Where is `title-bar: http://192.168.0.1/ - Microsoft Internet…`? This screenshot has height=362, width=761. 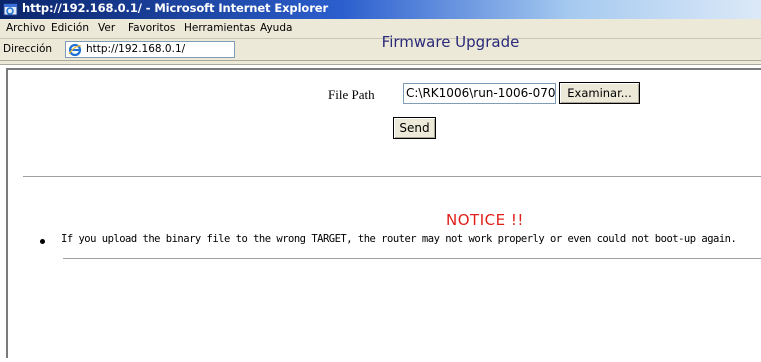
title-bar: http://192.168.0.1/ - Microsoft Internet… is located at coordinates (380, 9).